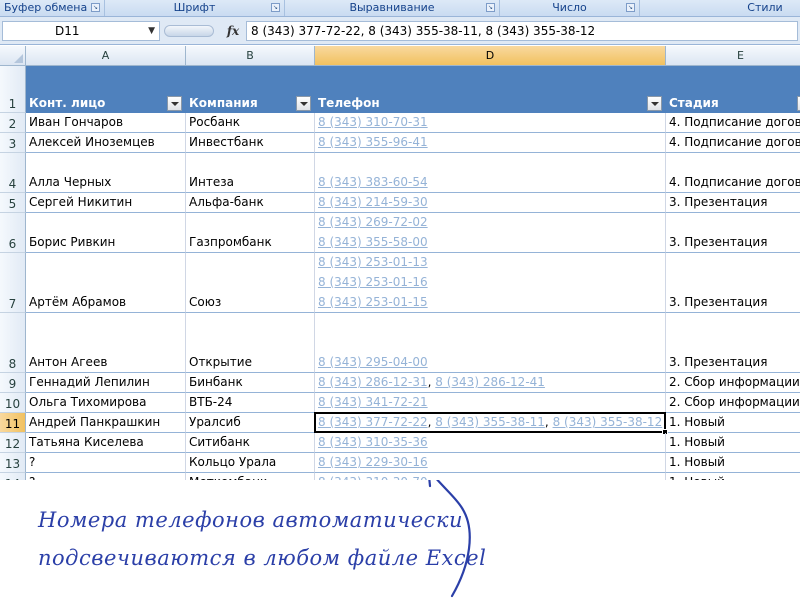  Describe the element at coordinates (13, 383) in the screenshot. I see `row-header-9: 9` at that location.